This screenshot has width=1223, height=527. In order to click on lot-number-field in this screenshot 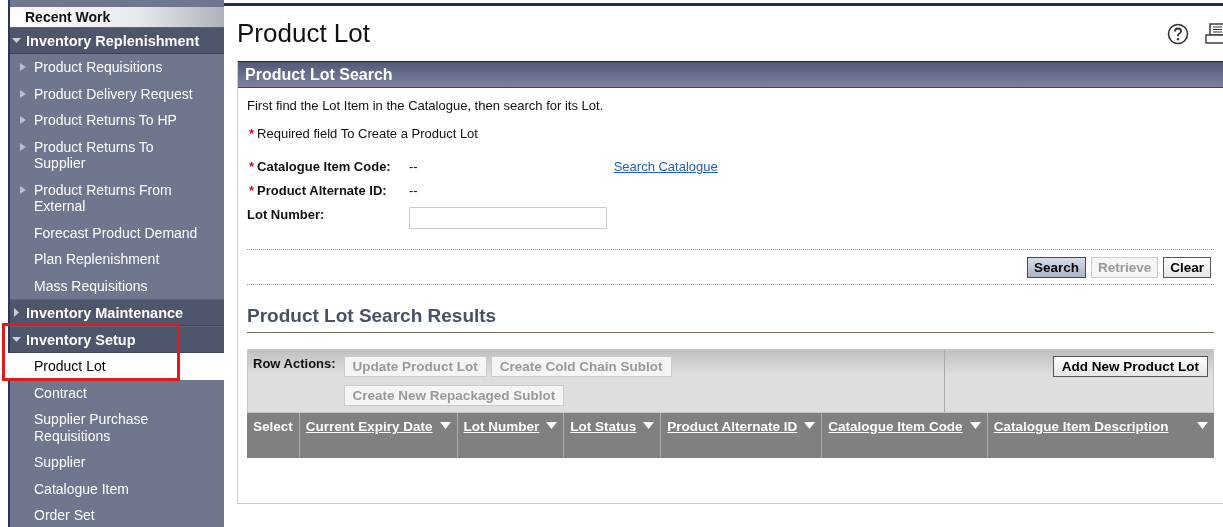, I will do `click(508, 218)`.